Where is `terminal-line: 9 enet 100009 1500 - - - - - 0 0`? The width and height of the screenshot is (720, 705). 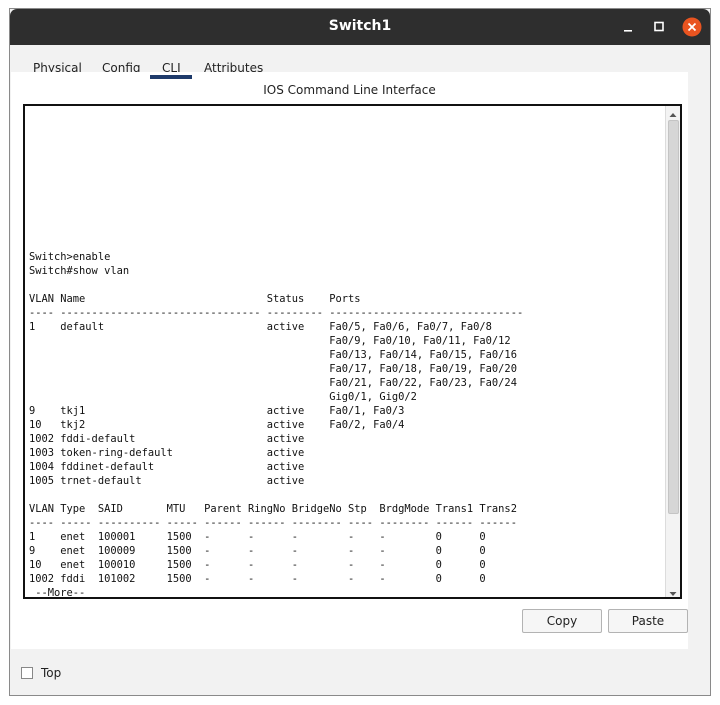
terminal-line: 9 enet 100009 1500 - - - - - 0 0 is located at coordinates (257, 551).